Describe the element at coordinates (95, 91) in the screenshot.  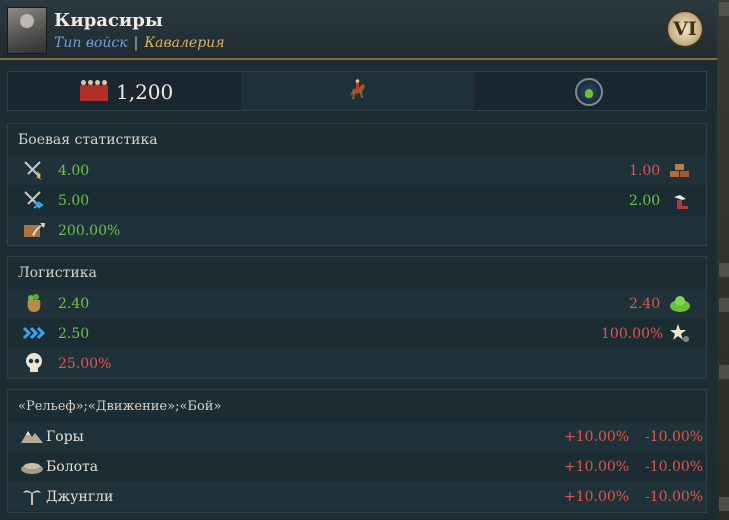
I see `soldiers-icon` at that location.